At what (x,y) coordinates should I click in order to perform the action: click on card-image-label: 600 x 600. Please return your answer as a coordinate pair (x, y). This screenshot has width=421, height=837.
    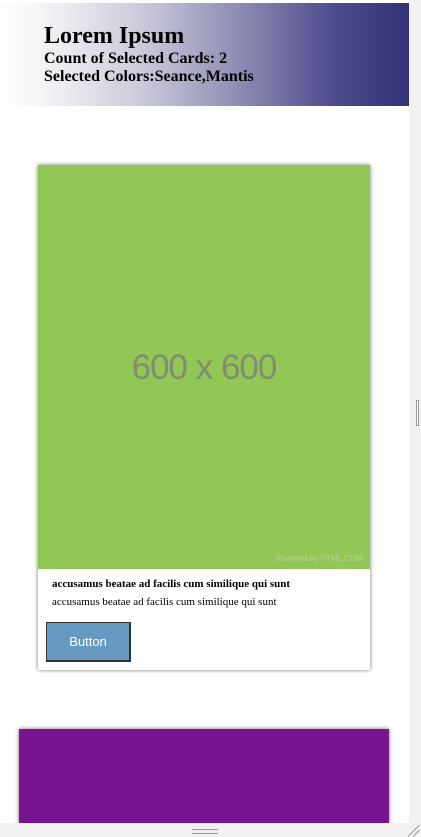
    Looking at the image, I should click on (204, 367).